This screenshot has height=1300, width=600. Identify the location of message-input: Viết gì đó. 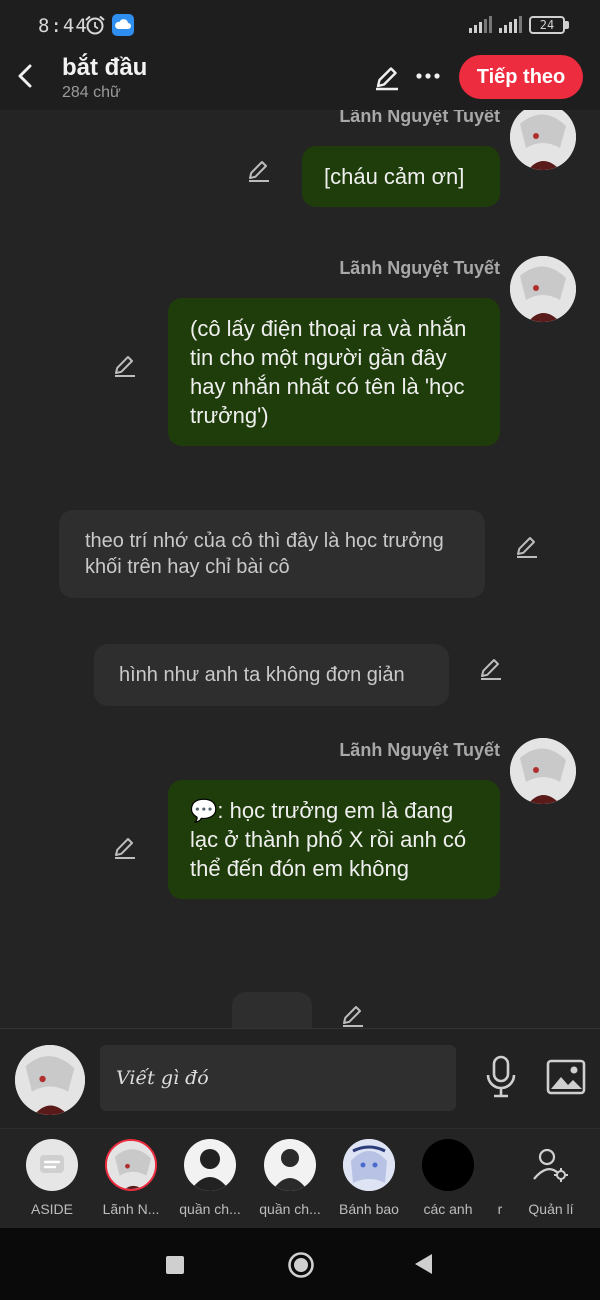
(278, 1078).